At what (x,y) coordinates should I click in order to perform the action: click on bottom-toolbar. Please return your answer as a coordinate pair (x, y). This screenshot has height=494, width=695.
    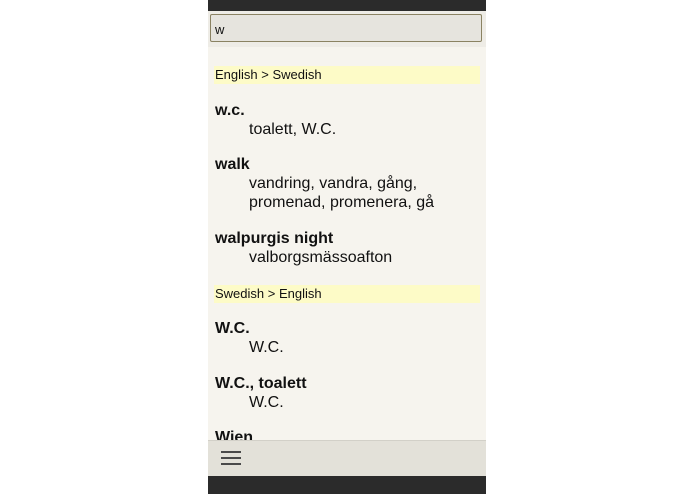
    Looking at the image, I should click on (347, 458).